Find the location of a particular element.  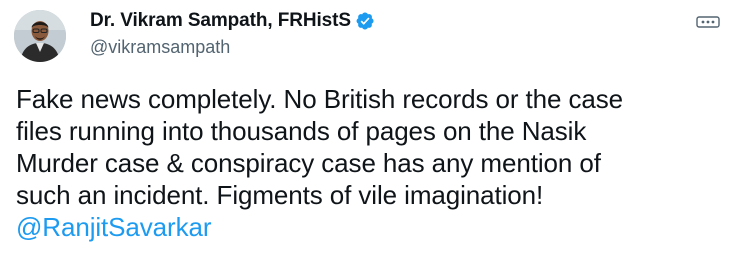

avatar is located at coordinates (40, 36).